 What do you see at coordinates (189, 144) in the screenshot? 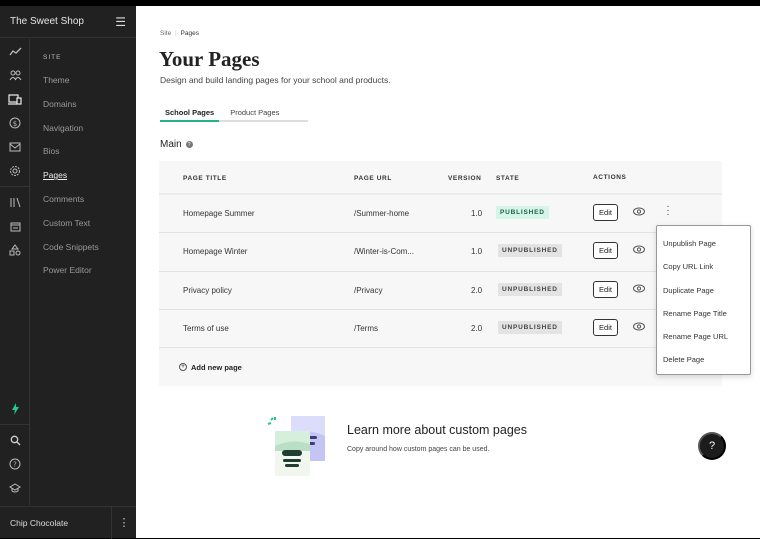
I see `help-circle-icon: ?` at bounding box center [189, 144].